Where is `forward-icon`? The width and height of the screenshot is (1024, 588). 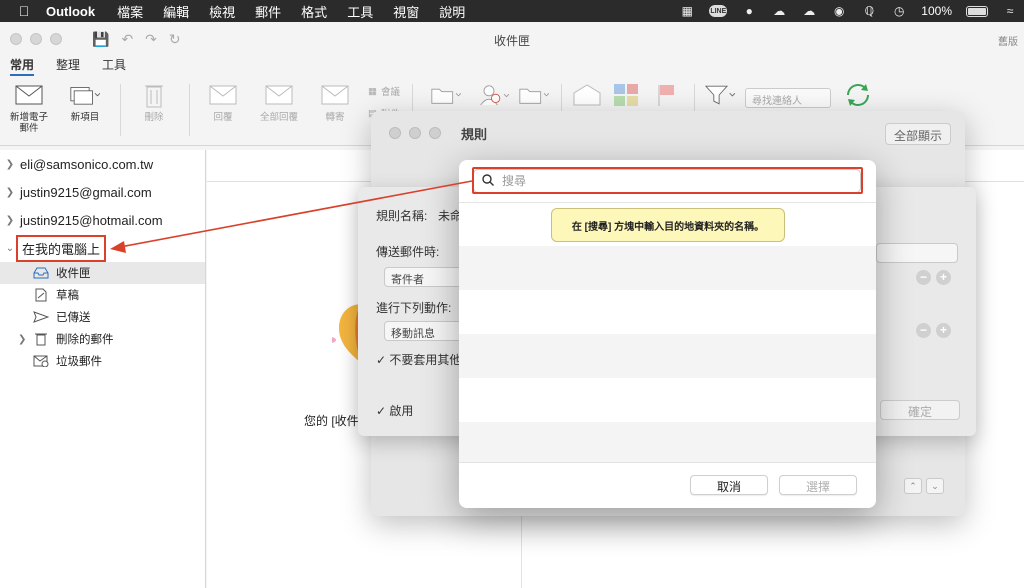 forward-icon is located at coordinates (335, 95).